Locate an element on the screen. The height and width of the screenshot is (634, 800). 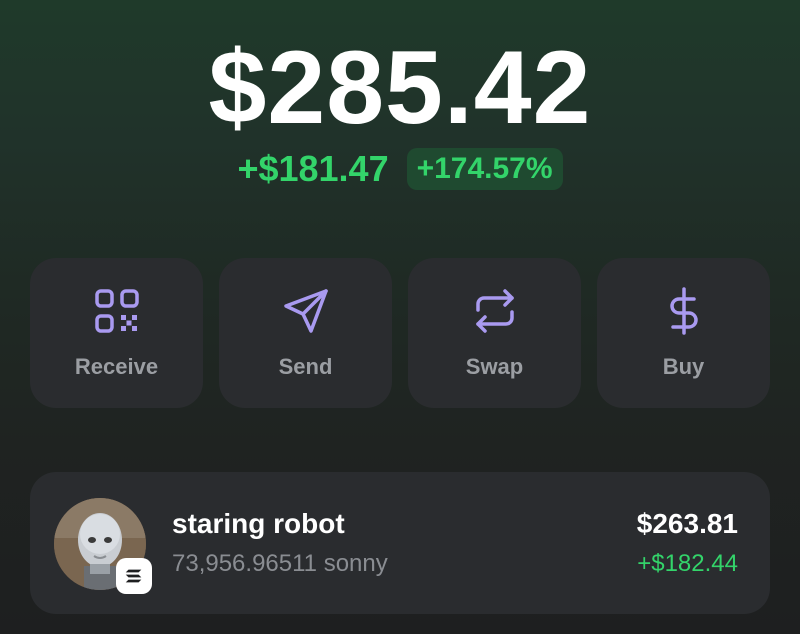
swap-button: Swap is located at coordinates (494, 333).